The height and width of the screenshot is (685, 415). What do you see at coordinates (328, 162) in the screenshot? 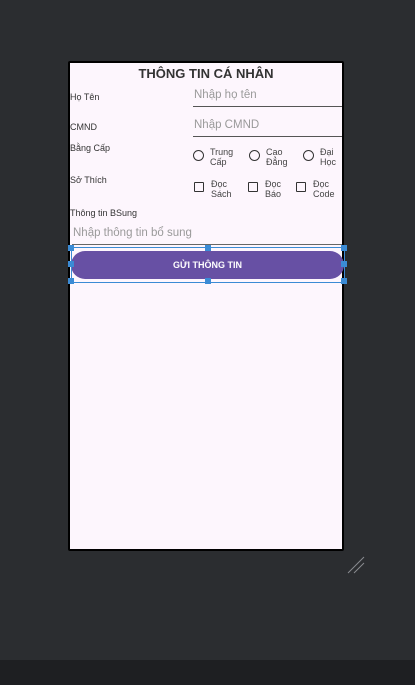
I see `radio-label-line2: Học` at bounding box center [328, 162].